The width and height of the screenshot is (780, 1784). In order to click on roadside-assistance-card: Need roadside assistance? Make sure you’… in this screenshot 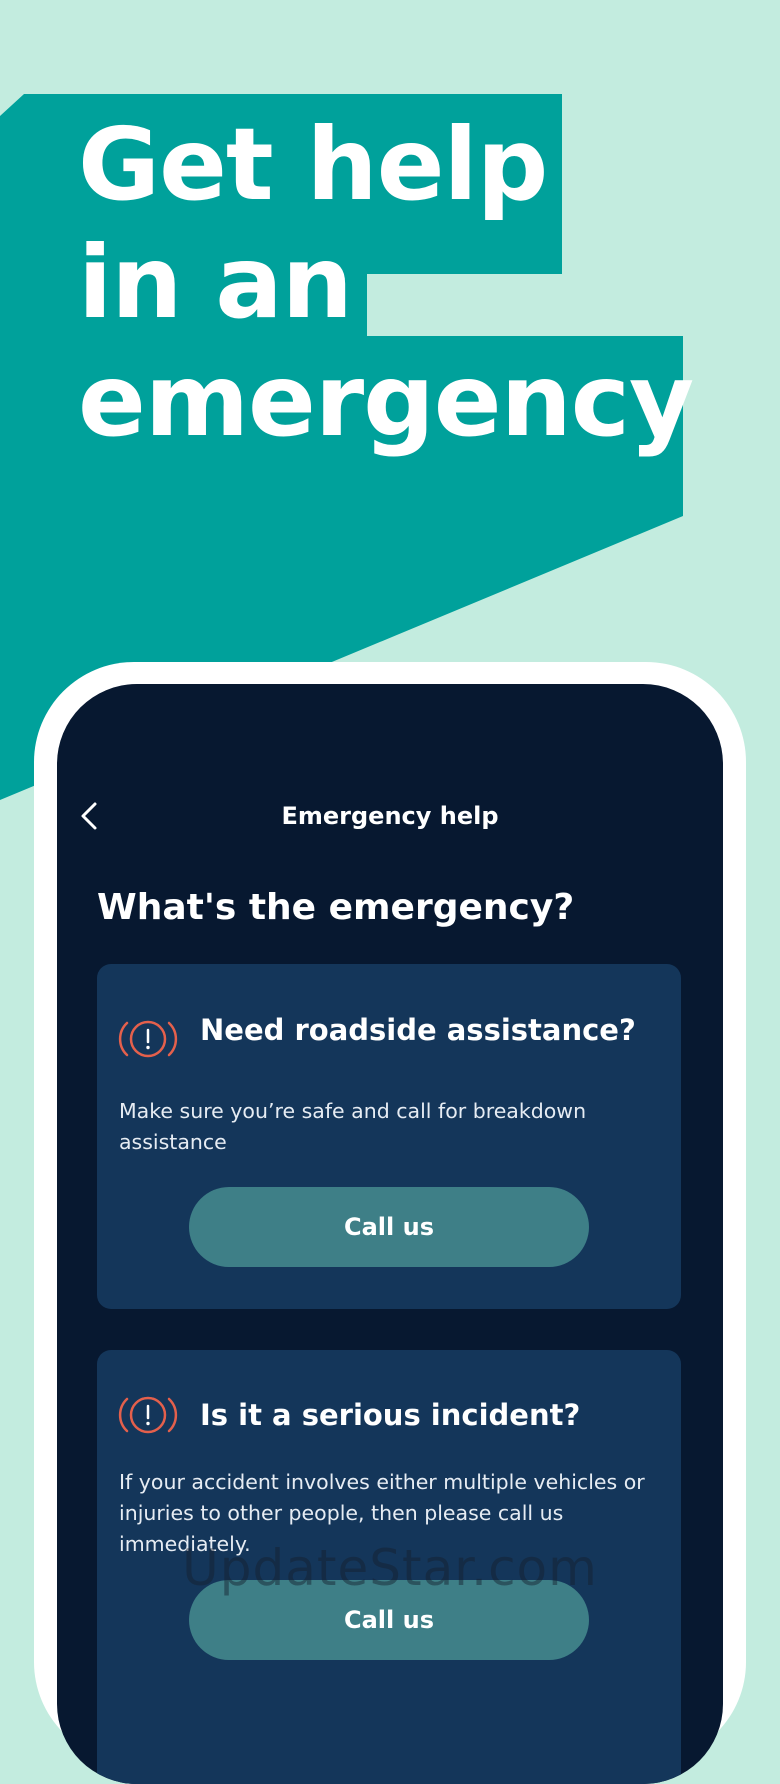, I will do `click(389, 1136)`.